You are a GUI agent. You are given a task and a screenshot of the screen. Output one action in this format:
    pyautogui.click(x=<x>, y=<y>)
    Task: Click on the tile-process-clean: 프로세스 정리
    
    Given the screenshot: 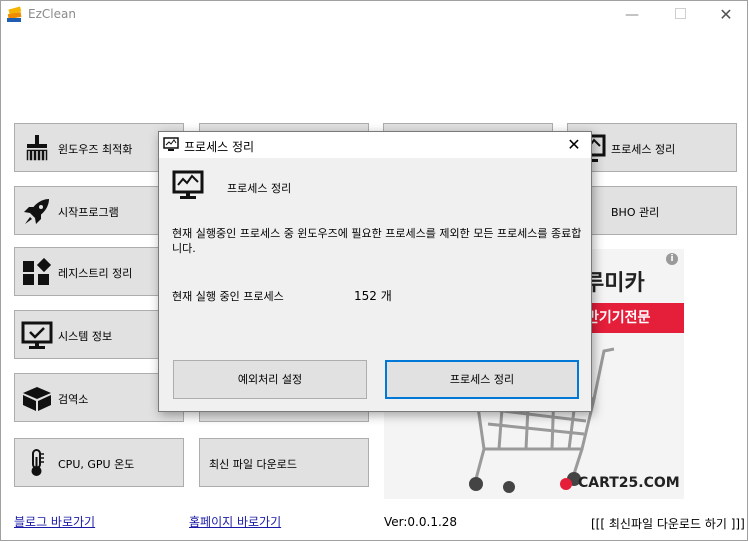 What is the action you would take?
    pyautogui.click(x=652, y=147)
    